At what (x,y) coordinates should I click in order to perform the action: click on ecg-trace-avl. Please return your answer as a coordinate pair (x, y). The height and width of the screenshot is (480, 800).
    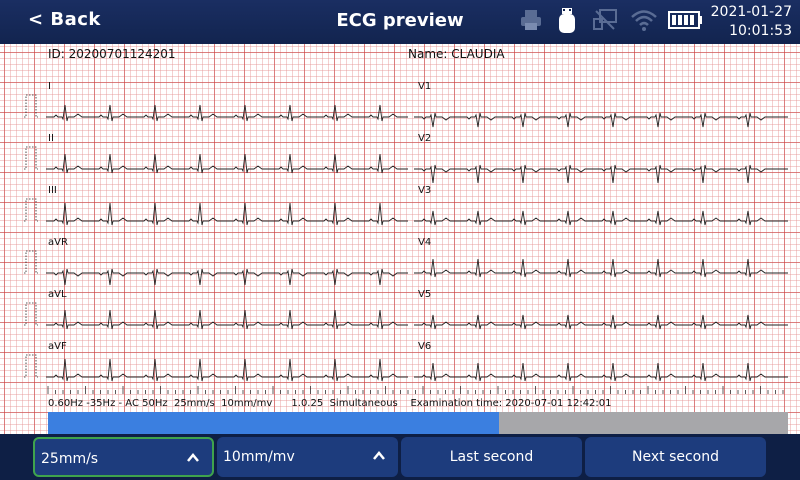
    Looking at the image, I should click on (227, 319).